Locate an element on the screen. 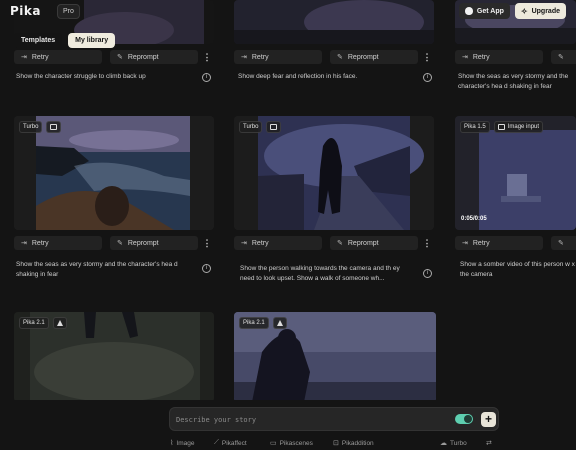  wand-icon: ⟋ is located at coordinates (216, 442).